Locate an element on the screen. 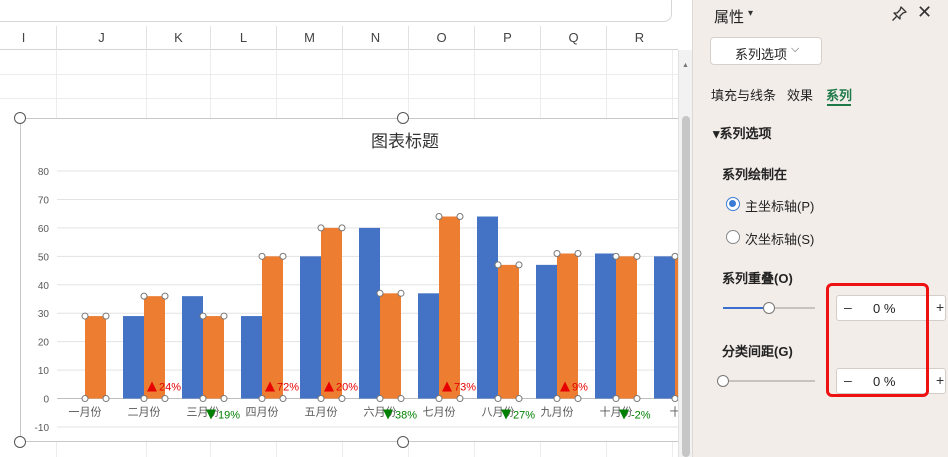  x-category-label: 十 is located at coordinates (674, 412).